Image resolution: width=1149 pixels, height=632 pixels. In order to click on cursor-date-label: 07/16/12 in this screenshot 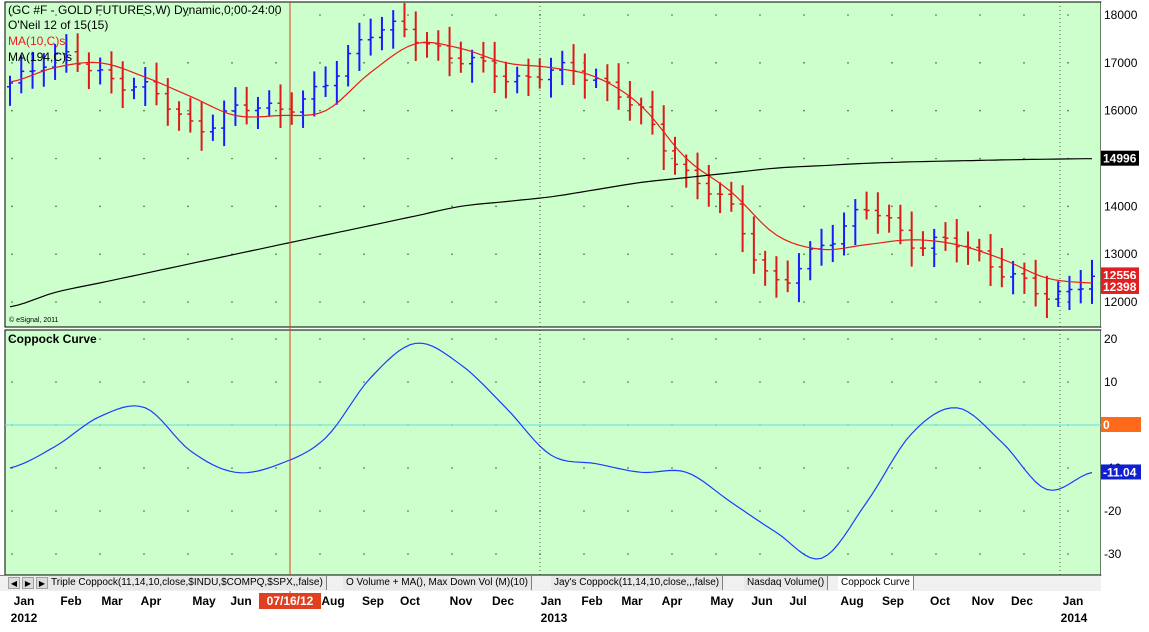, I will do `click(290, 601)`.